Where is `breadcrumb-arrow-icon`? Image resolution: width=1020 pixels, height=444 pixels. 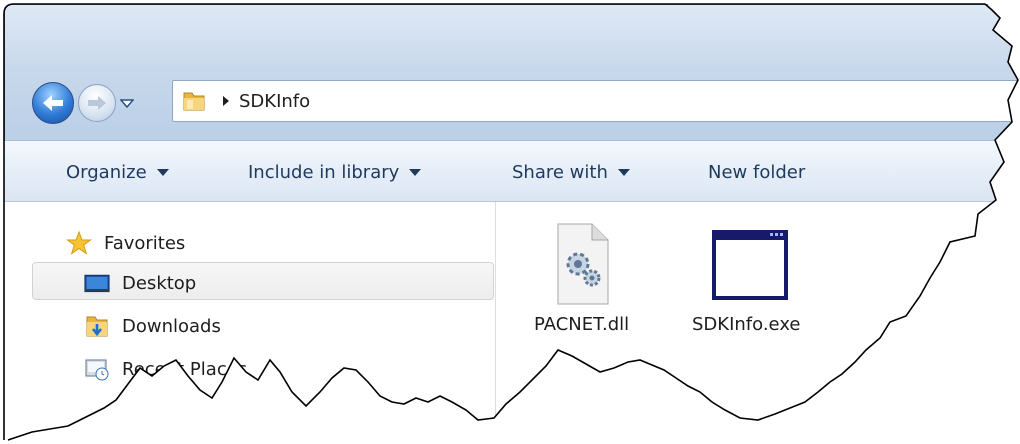
breadcrumb-arrow-icon is located at coordinates (226, 101).